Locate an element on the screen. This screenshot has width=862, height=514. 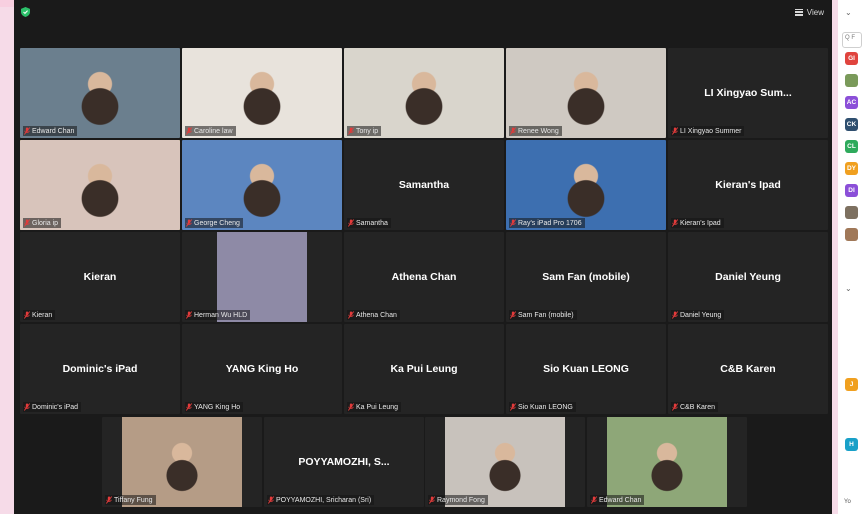
participant-display-name: Ka Pui Leung is located at coordinates (424, 369).